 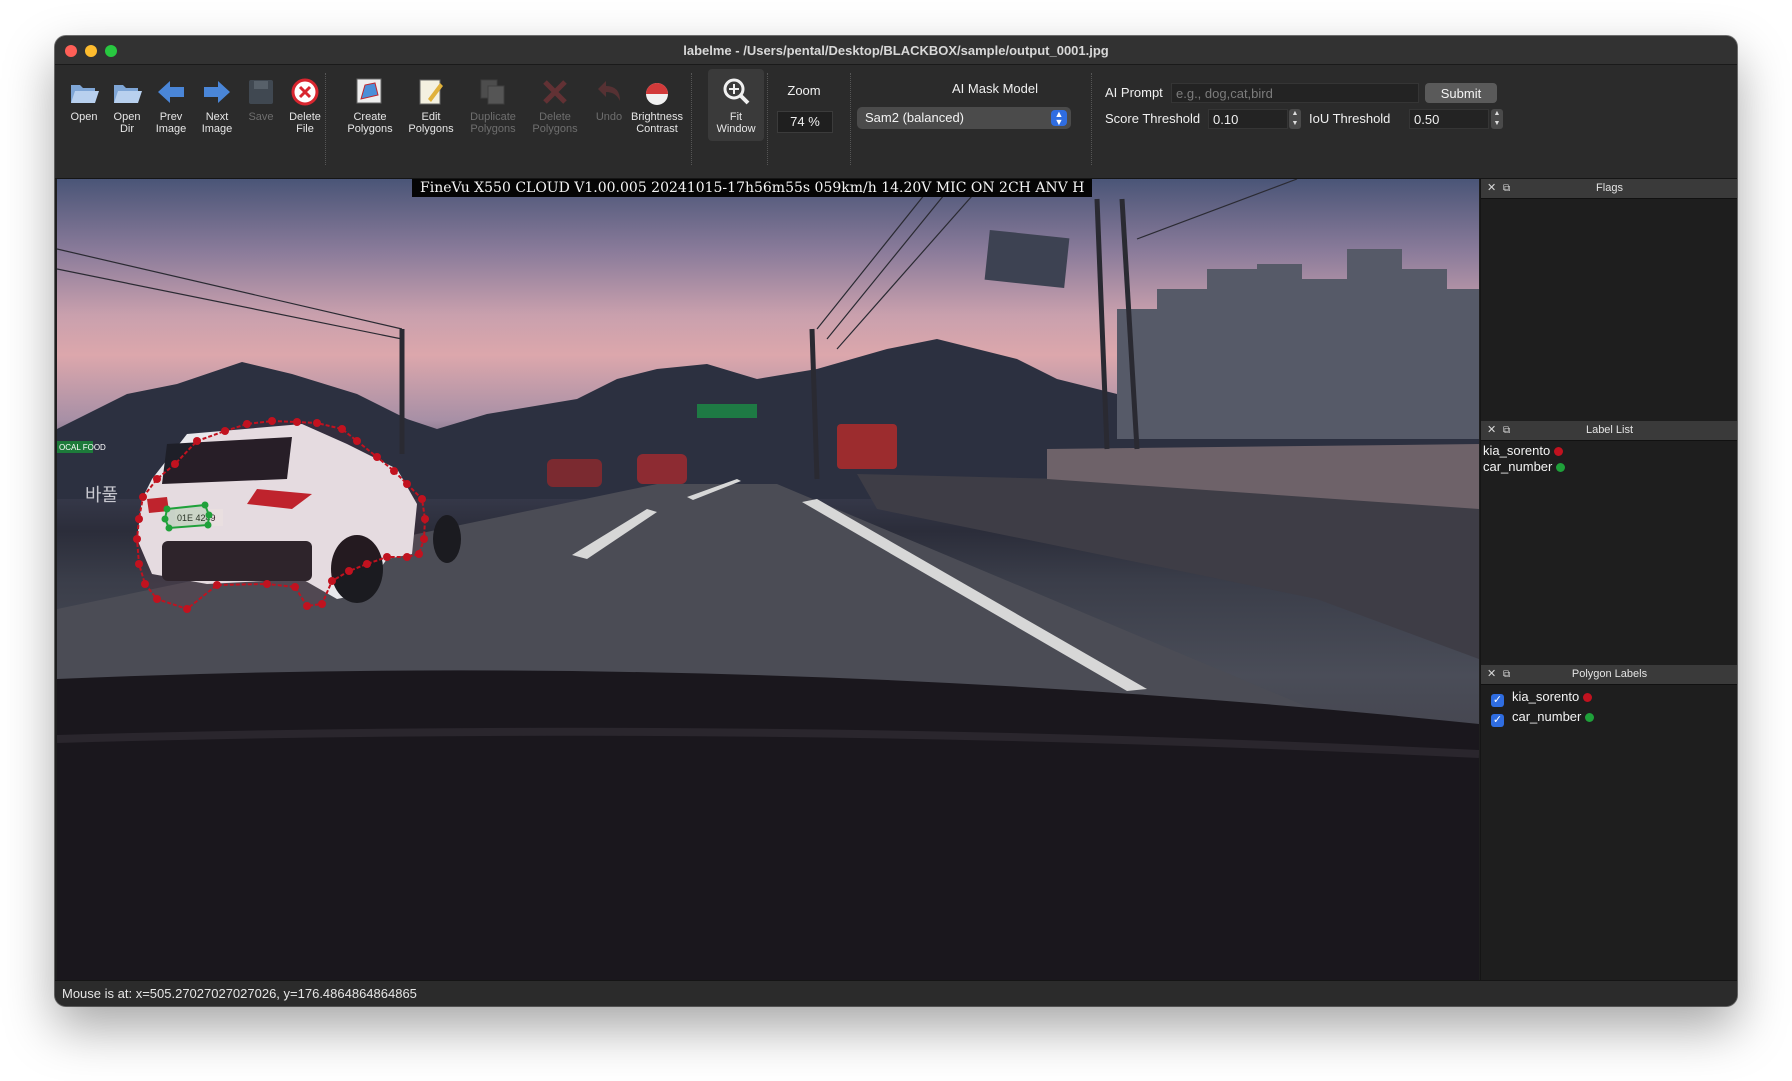 What do you see at coordinates (1561, 467) in the screenshot?
I see `label-color-dot` at bounding box center [1561, 467].